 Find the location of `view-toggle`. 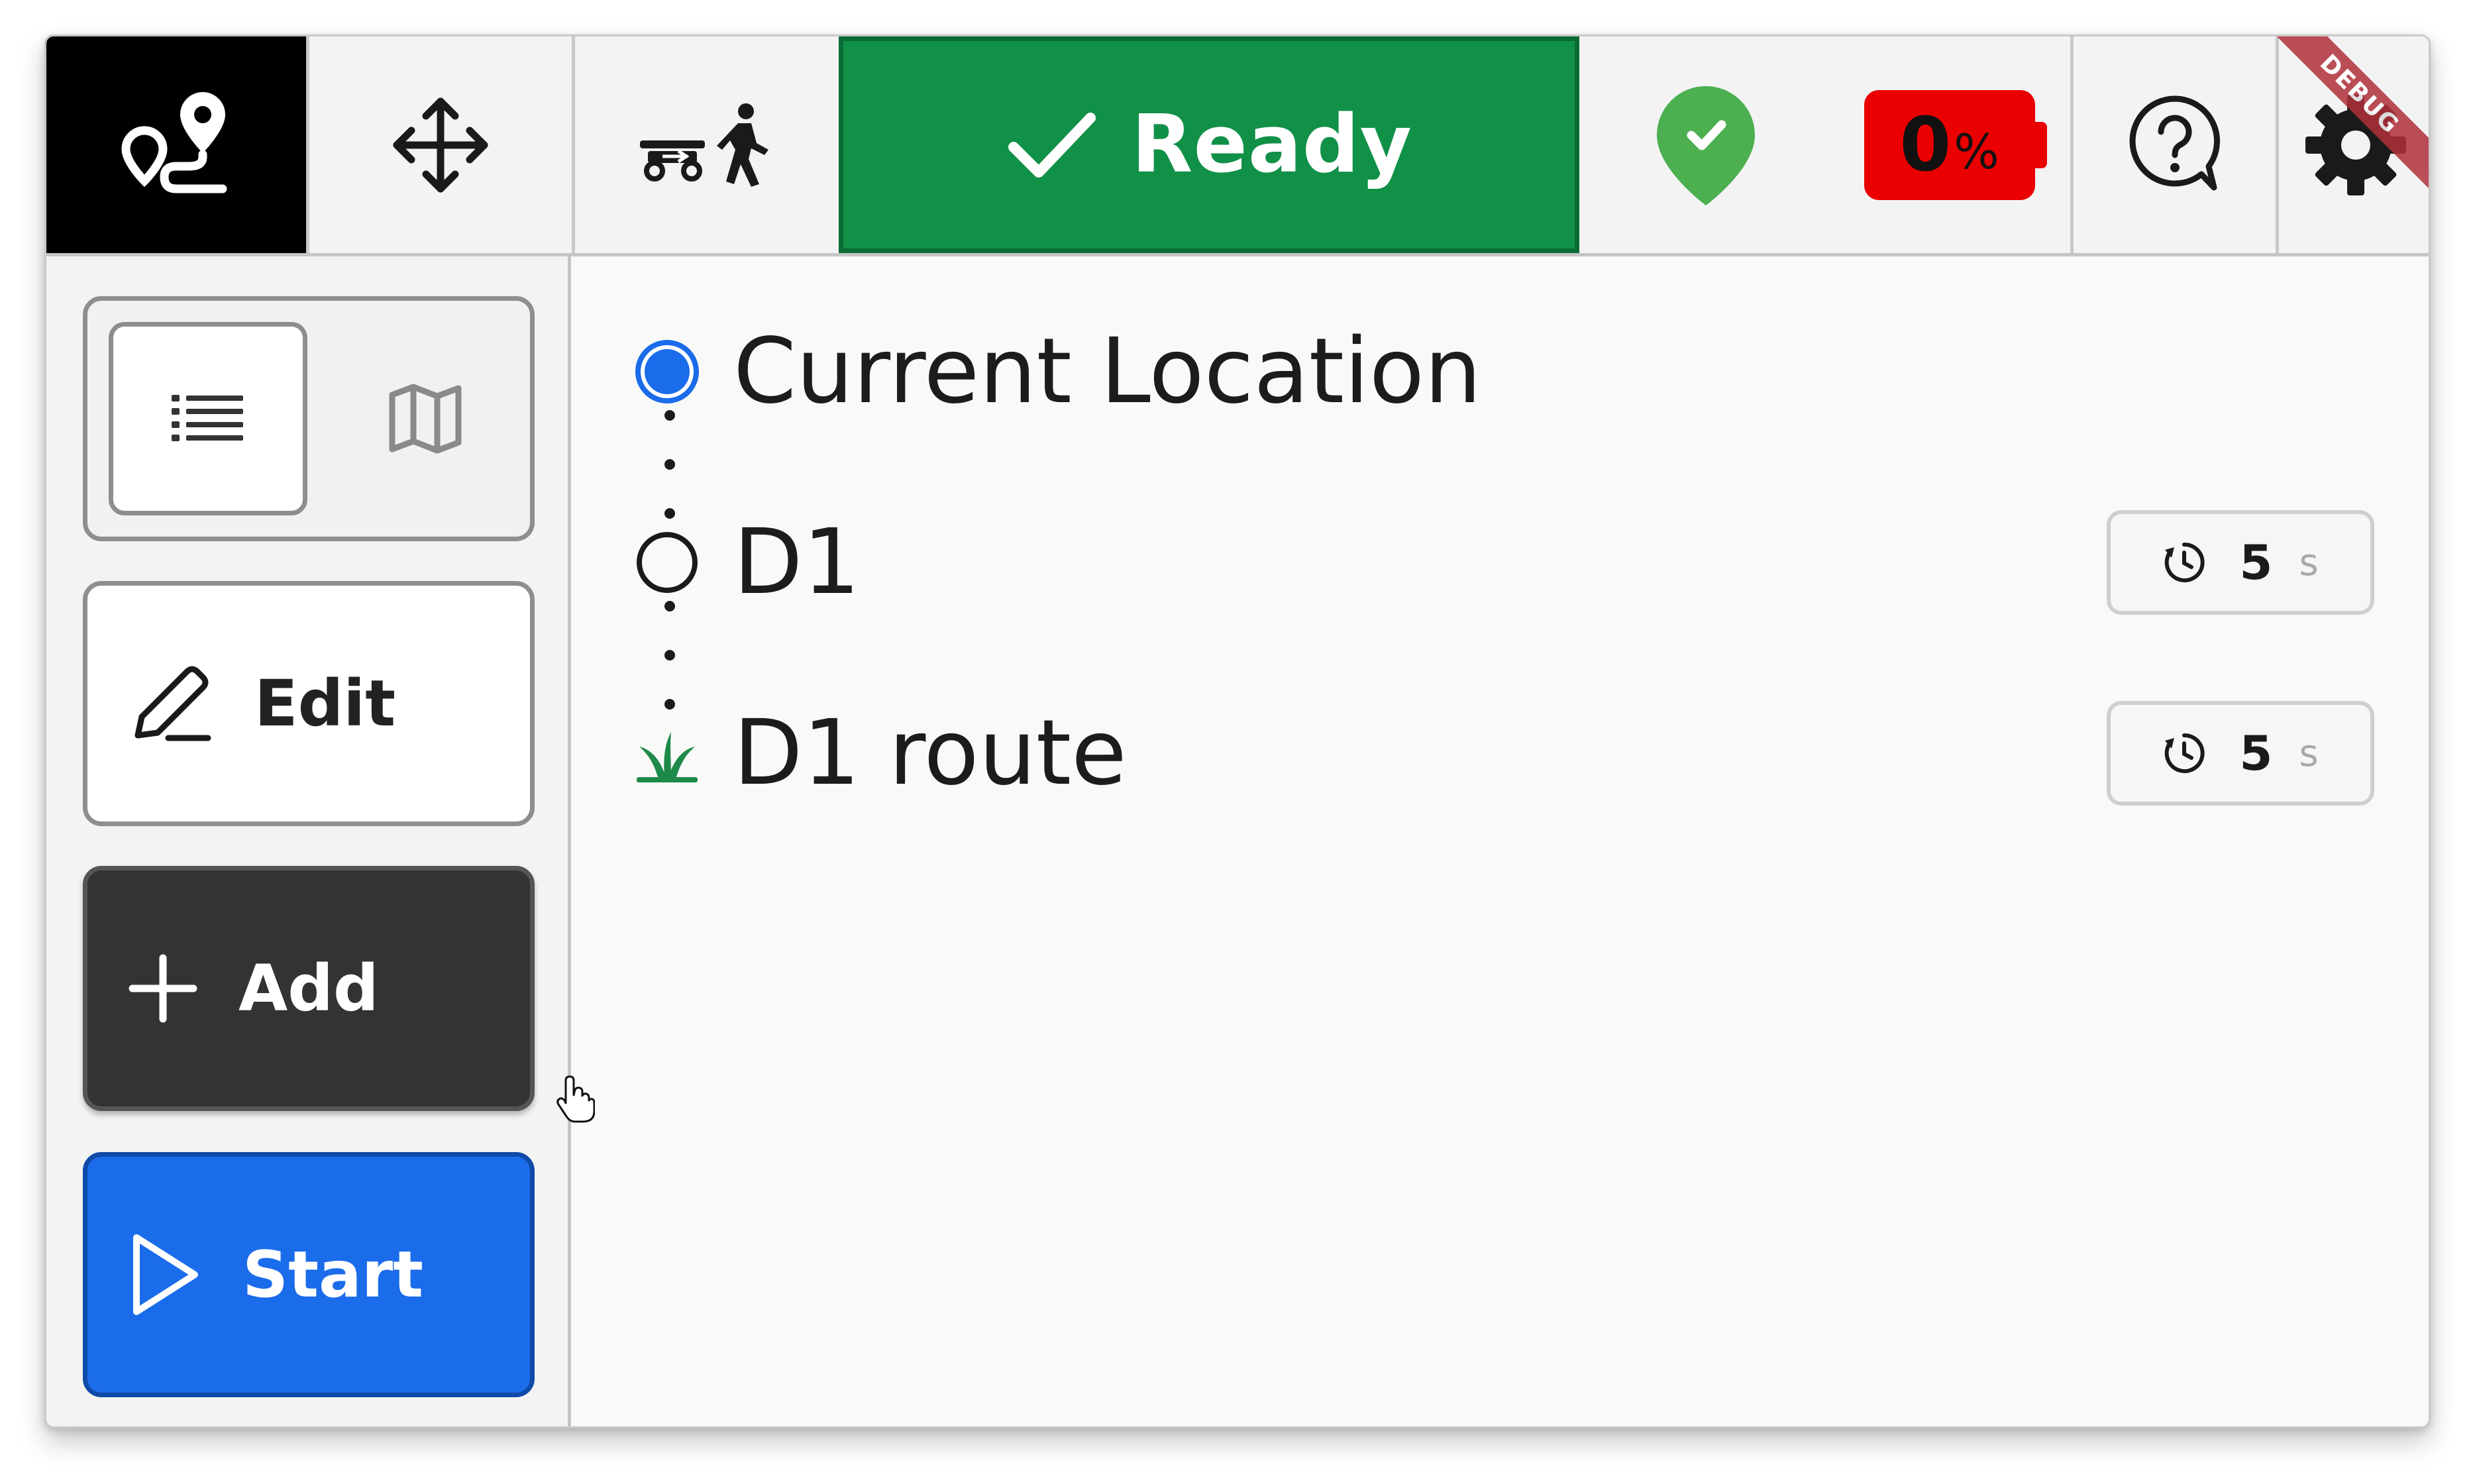

view-toggle is located at coordinates (309, 418).